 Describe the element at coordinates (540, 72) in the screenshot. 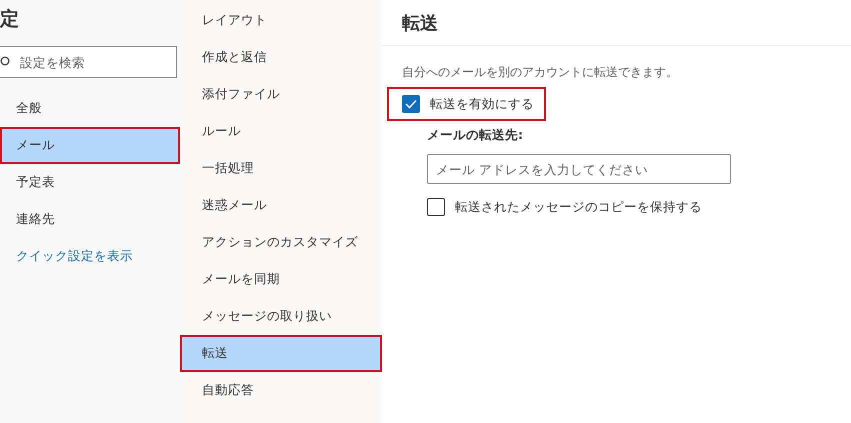

I see `description: 自分へのメールを別のアカウントに転送できます。` at that location.